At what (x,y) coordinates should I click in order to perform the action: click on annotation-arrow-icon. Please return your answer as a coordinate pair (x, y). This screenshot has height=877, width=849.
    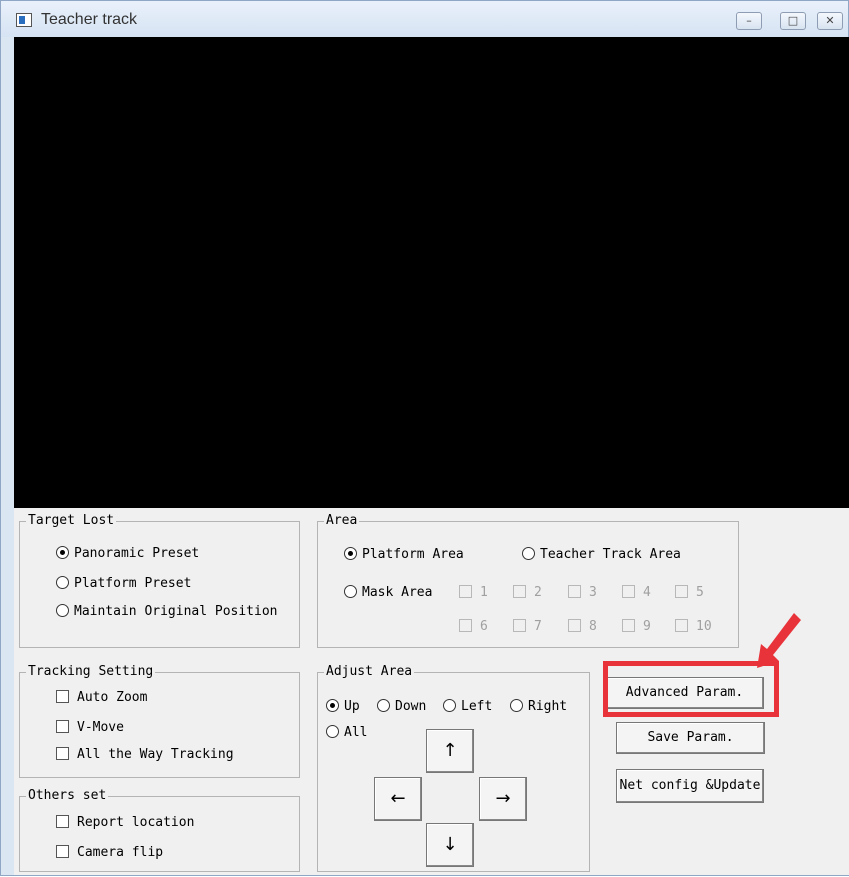
    Looking at the image, I should click on (779, 640).